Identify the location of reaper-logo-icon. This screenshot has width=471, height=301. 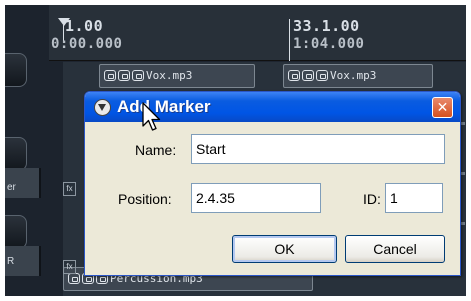
(102, 107).